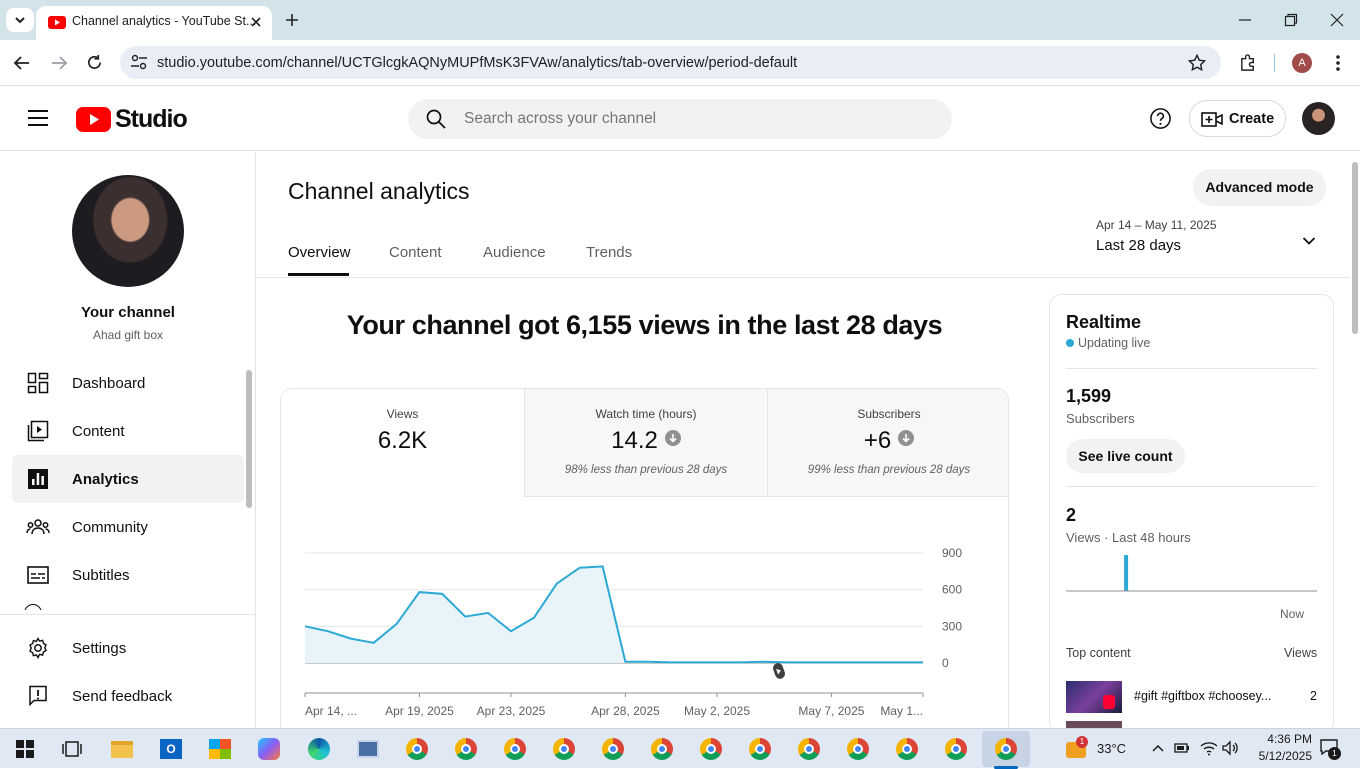 Image resolution: width=1360 pixels, height=769 pixels. I want to click on outlook-icon: O, so click(171, 749).